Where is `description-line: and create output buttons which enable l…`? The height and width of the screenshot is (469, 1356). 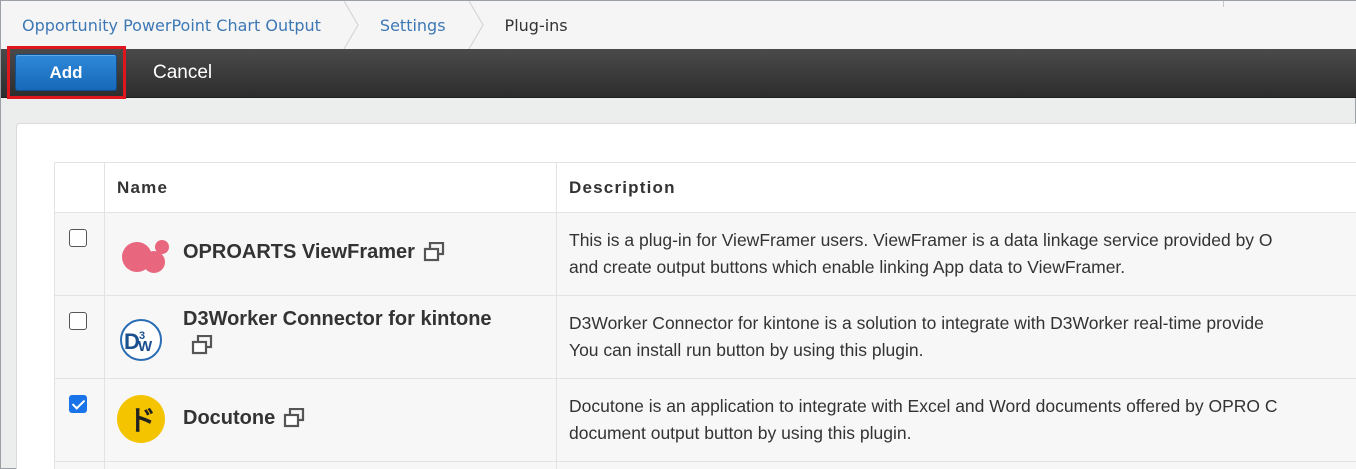 description-line: and create output buttons which enable l… is located at coordinates (847, 267).